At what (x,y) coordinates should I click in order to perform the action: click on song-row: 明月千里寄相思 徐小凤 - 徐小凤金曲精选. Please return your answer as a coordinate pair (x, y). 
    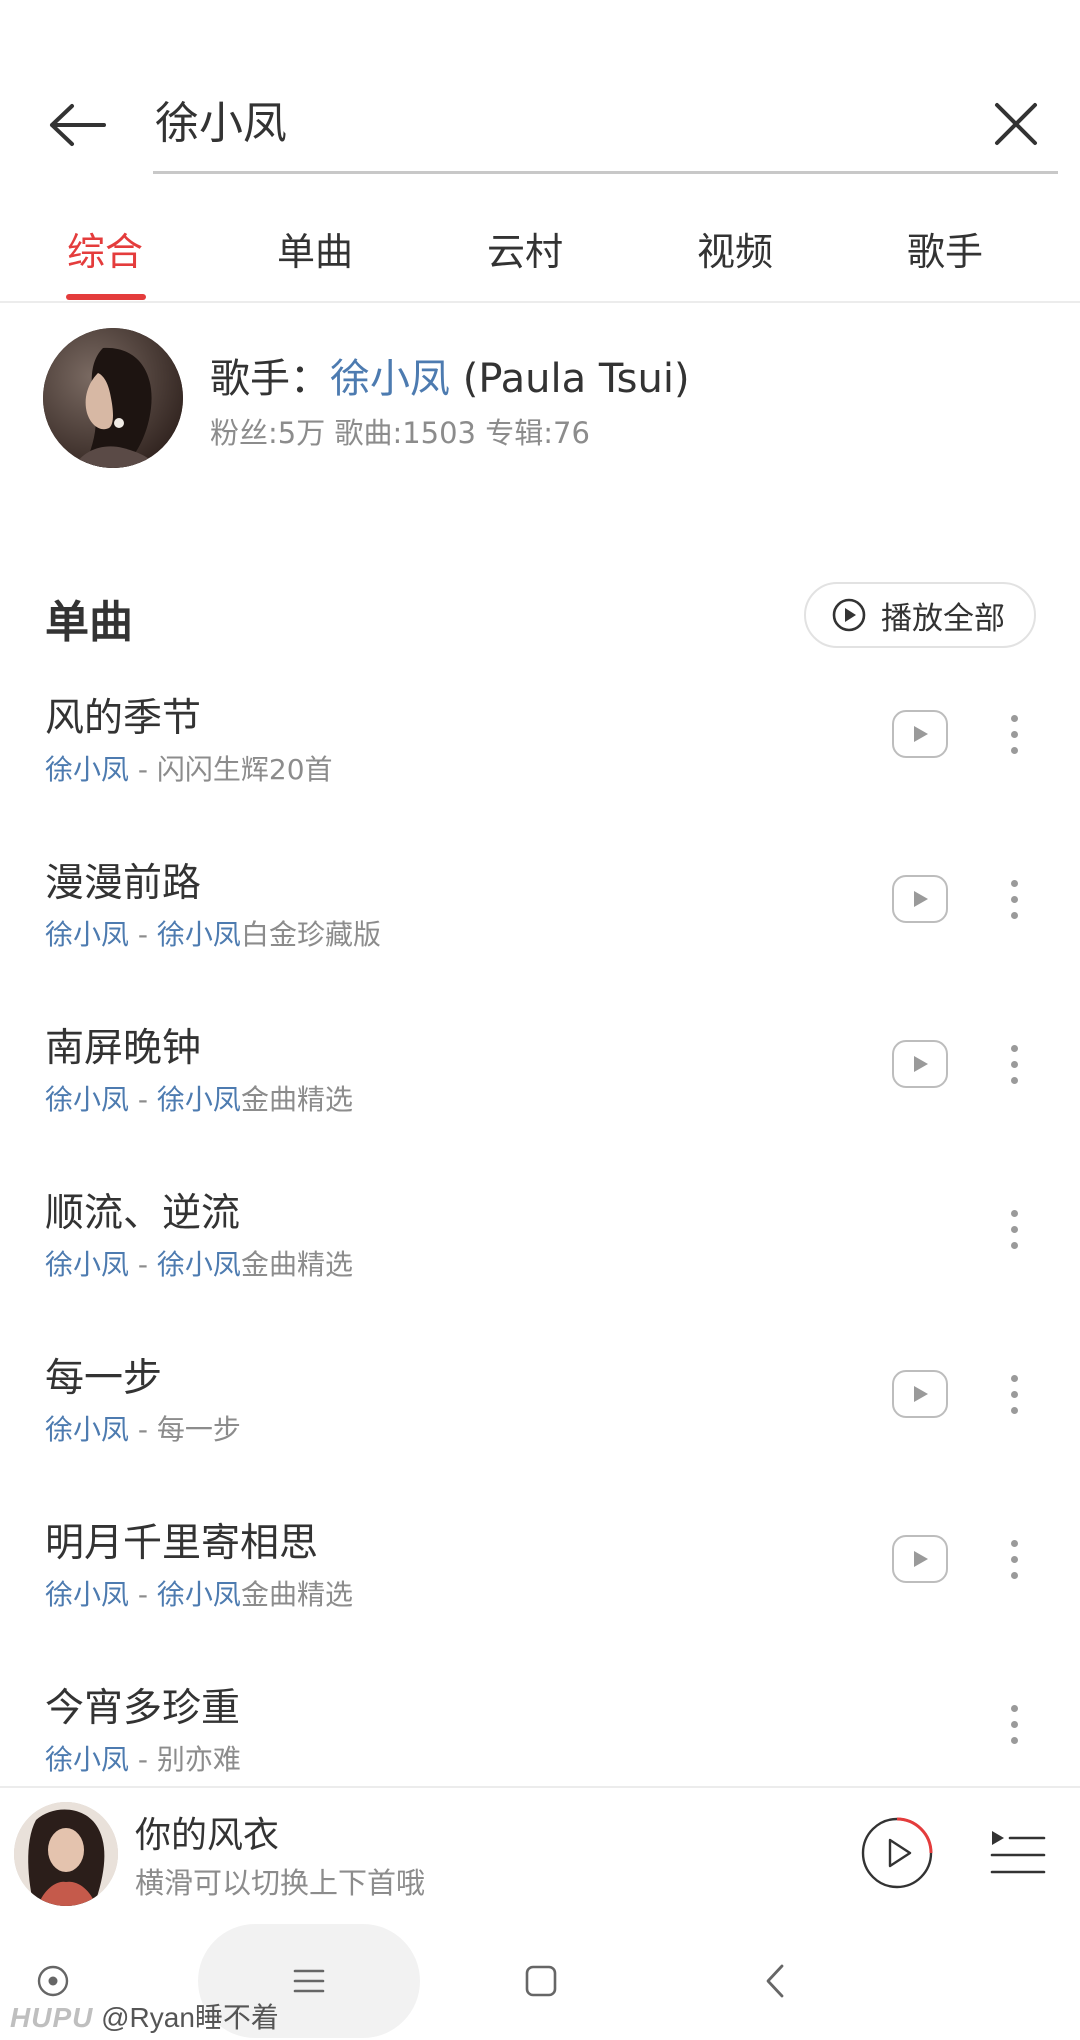
    Looking at the image, I should click on (540, 1567).